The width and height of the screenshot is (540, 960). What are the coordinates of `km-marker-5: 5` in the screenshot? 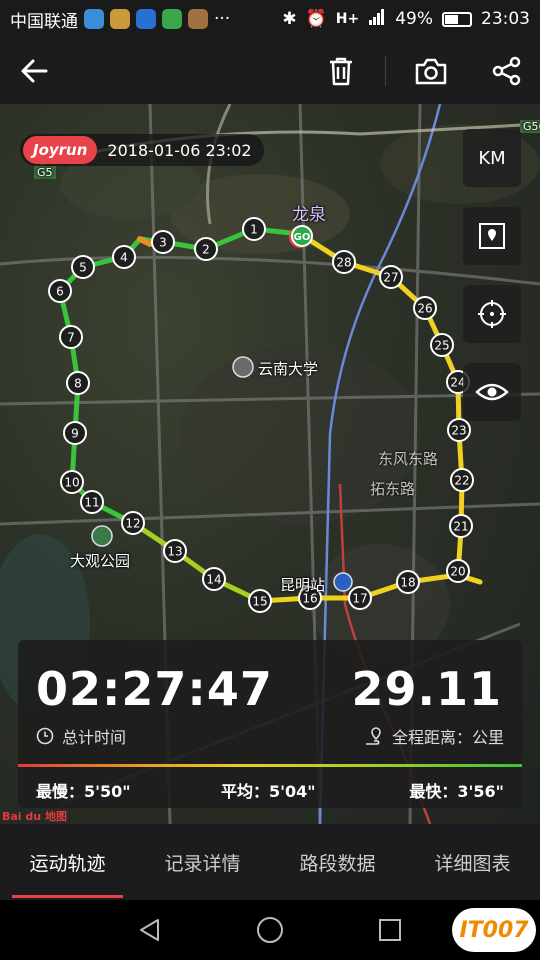 It's located at (83, 267).